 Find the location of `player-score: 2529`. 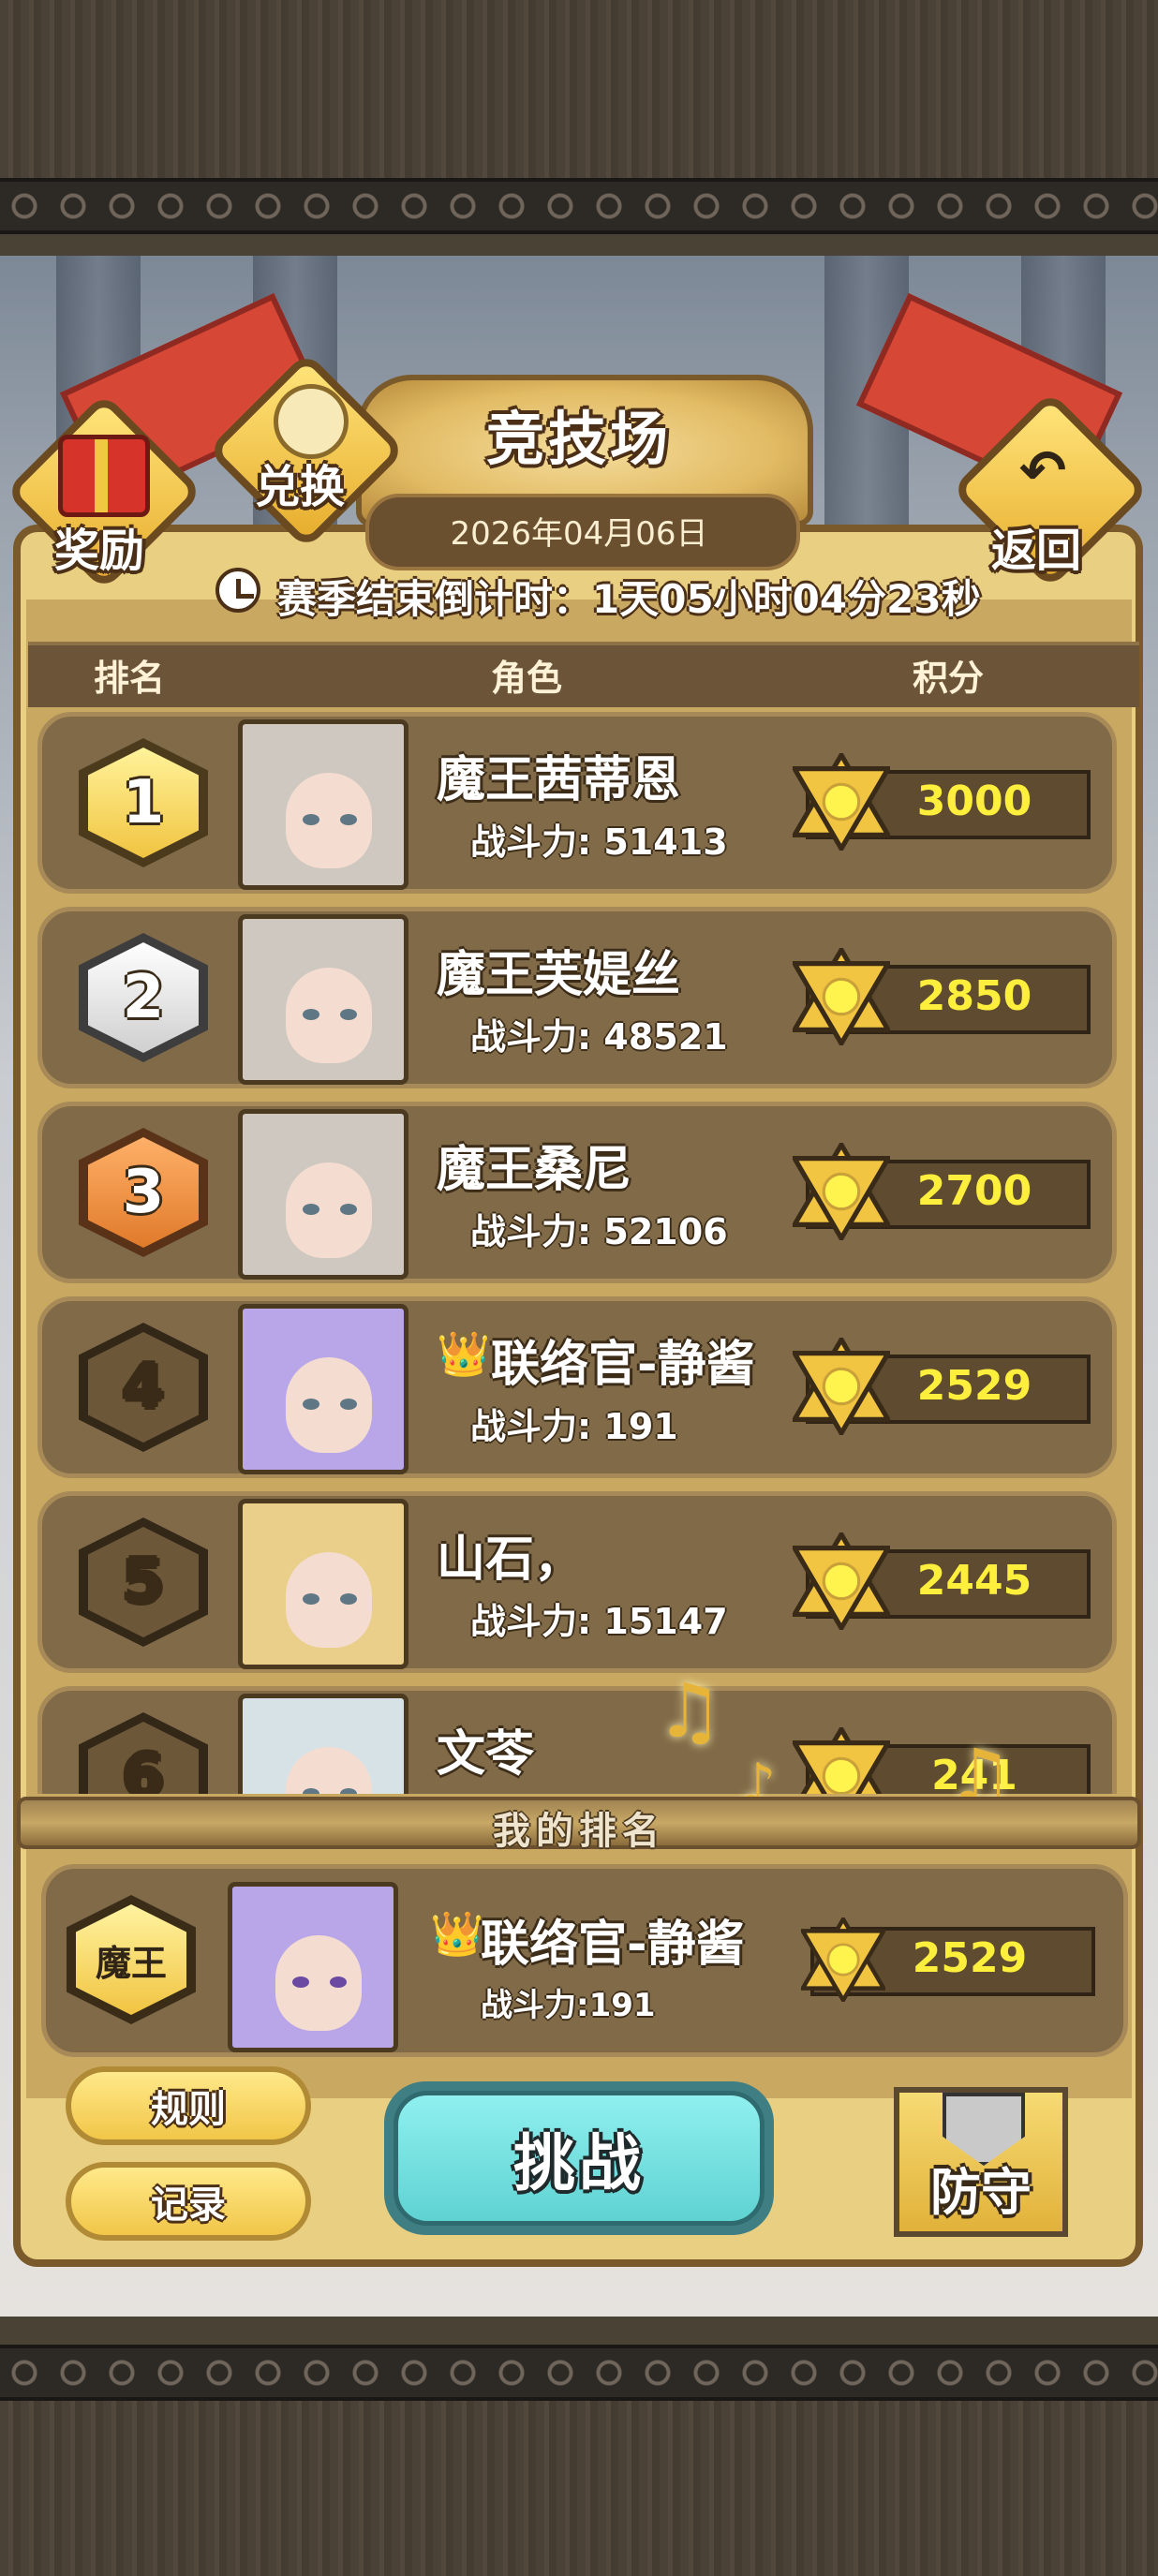

player-score: 2529 is located at coordinates (974, 1386).